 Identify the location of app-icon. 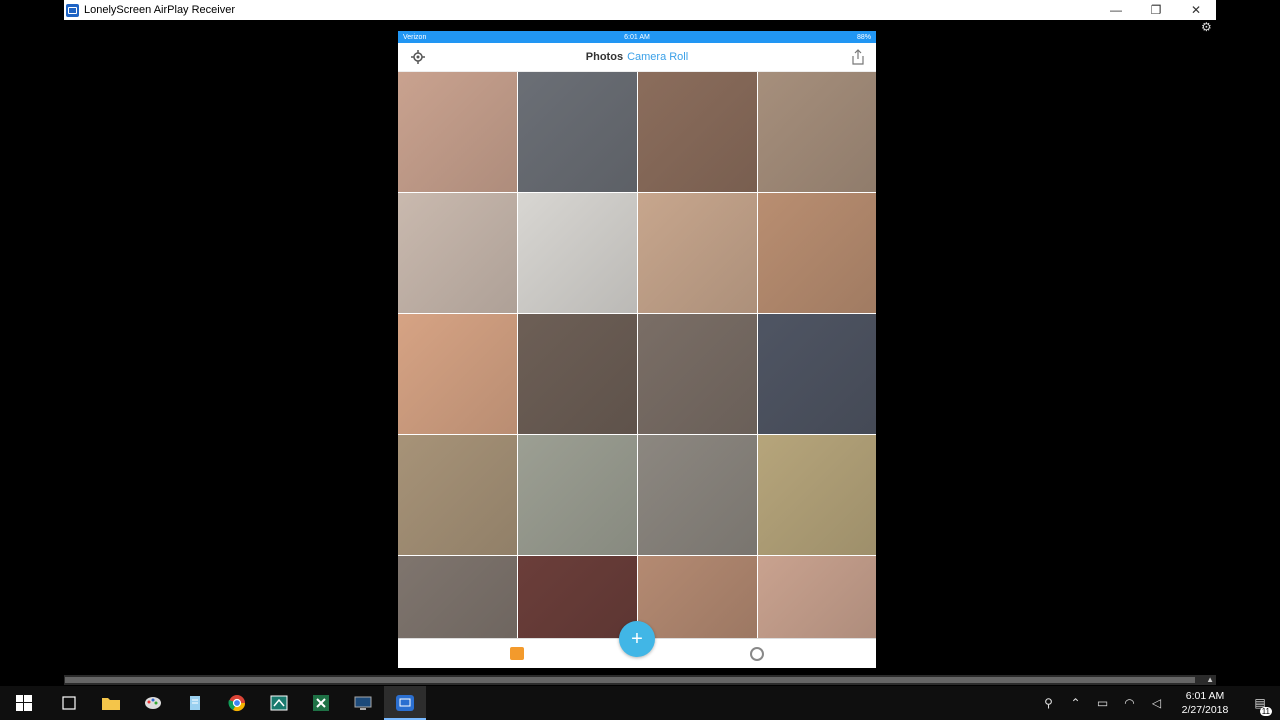
(72, 10).